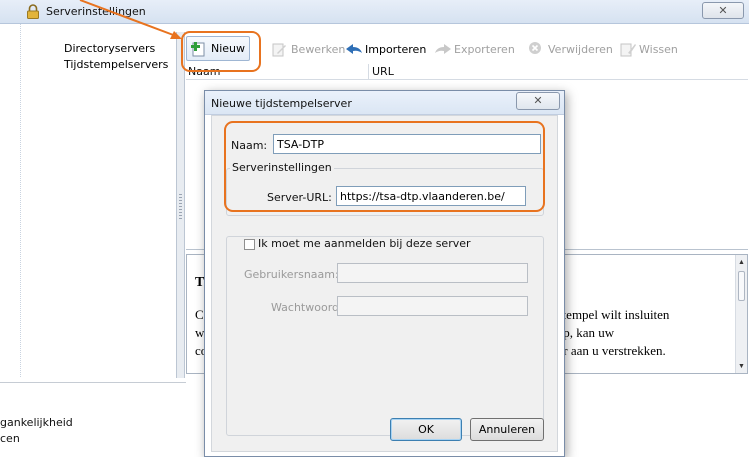  I want to click on window-titlebar: Serverinstellingen ✕, so click(374, 12).